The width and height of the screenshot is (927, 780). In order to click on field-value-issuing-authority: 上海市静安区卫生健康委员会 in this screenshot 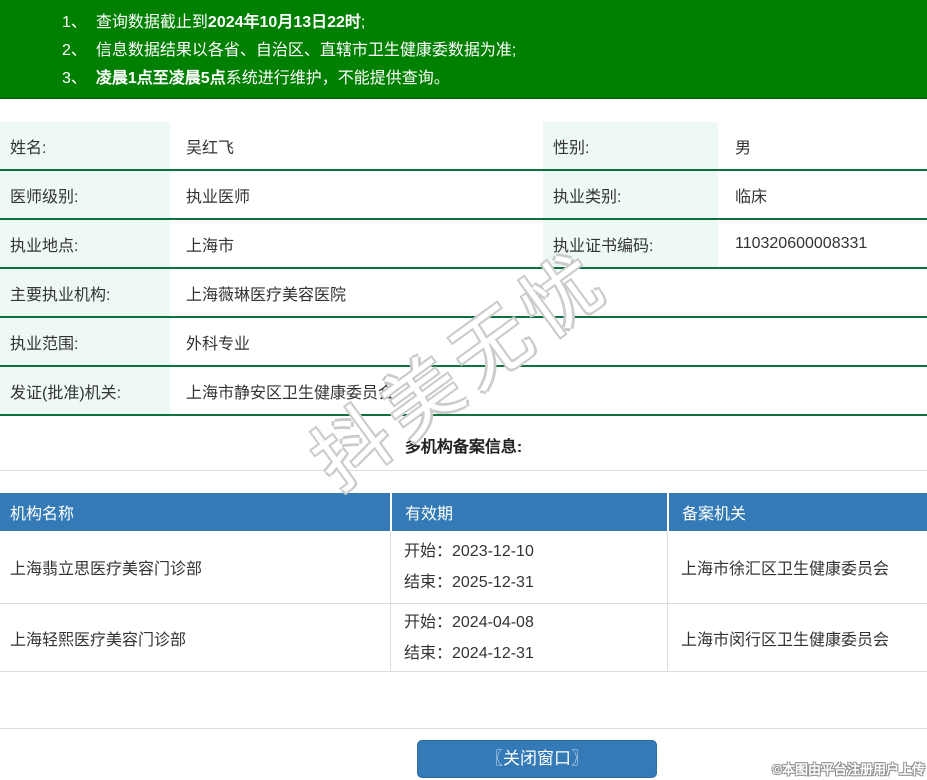, I will do `click(290, 393)`.